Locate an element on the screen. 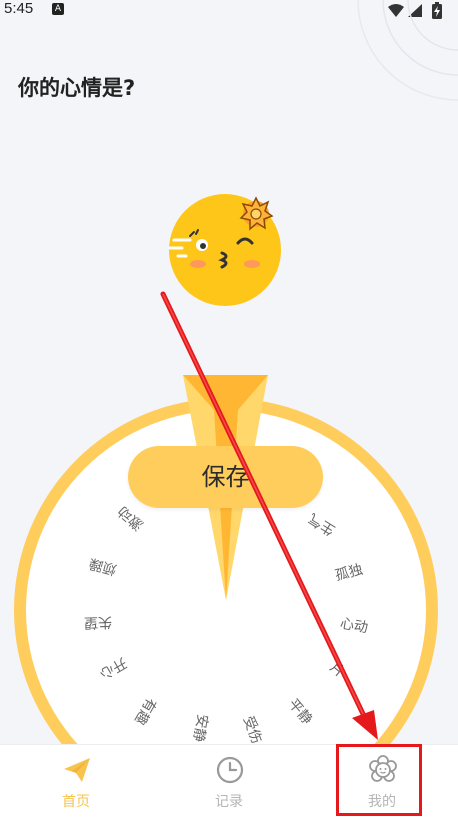 This screenshot has width=458, height=820. paper-plane-icon is located at coordinates (77, 770).